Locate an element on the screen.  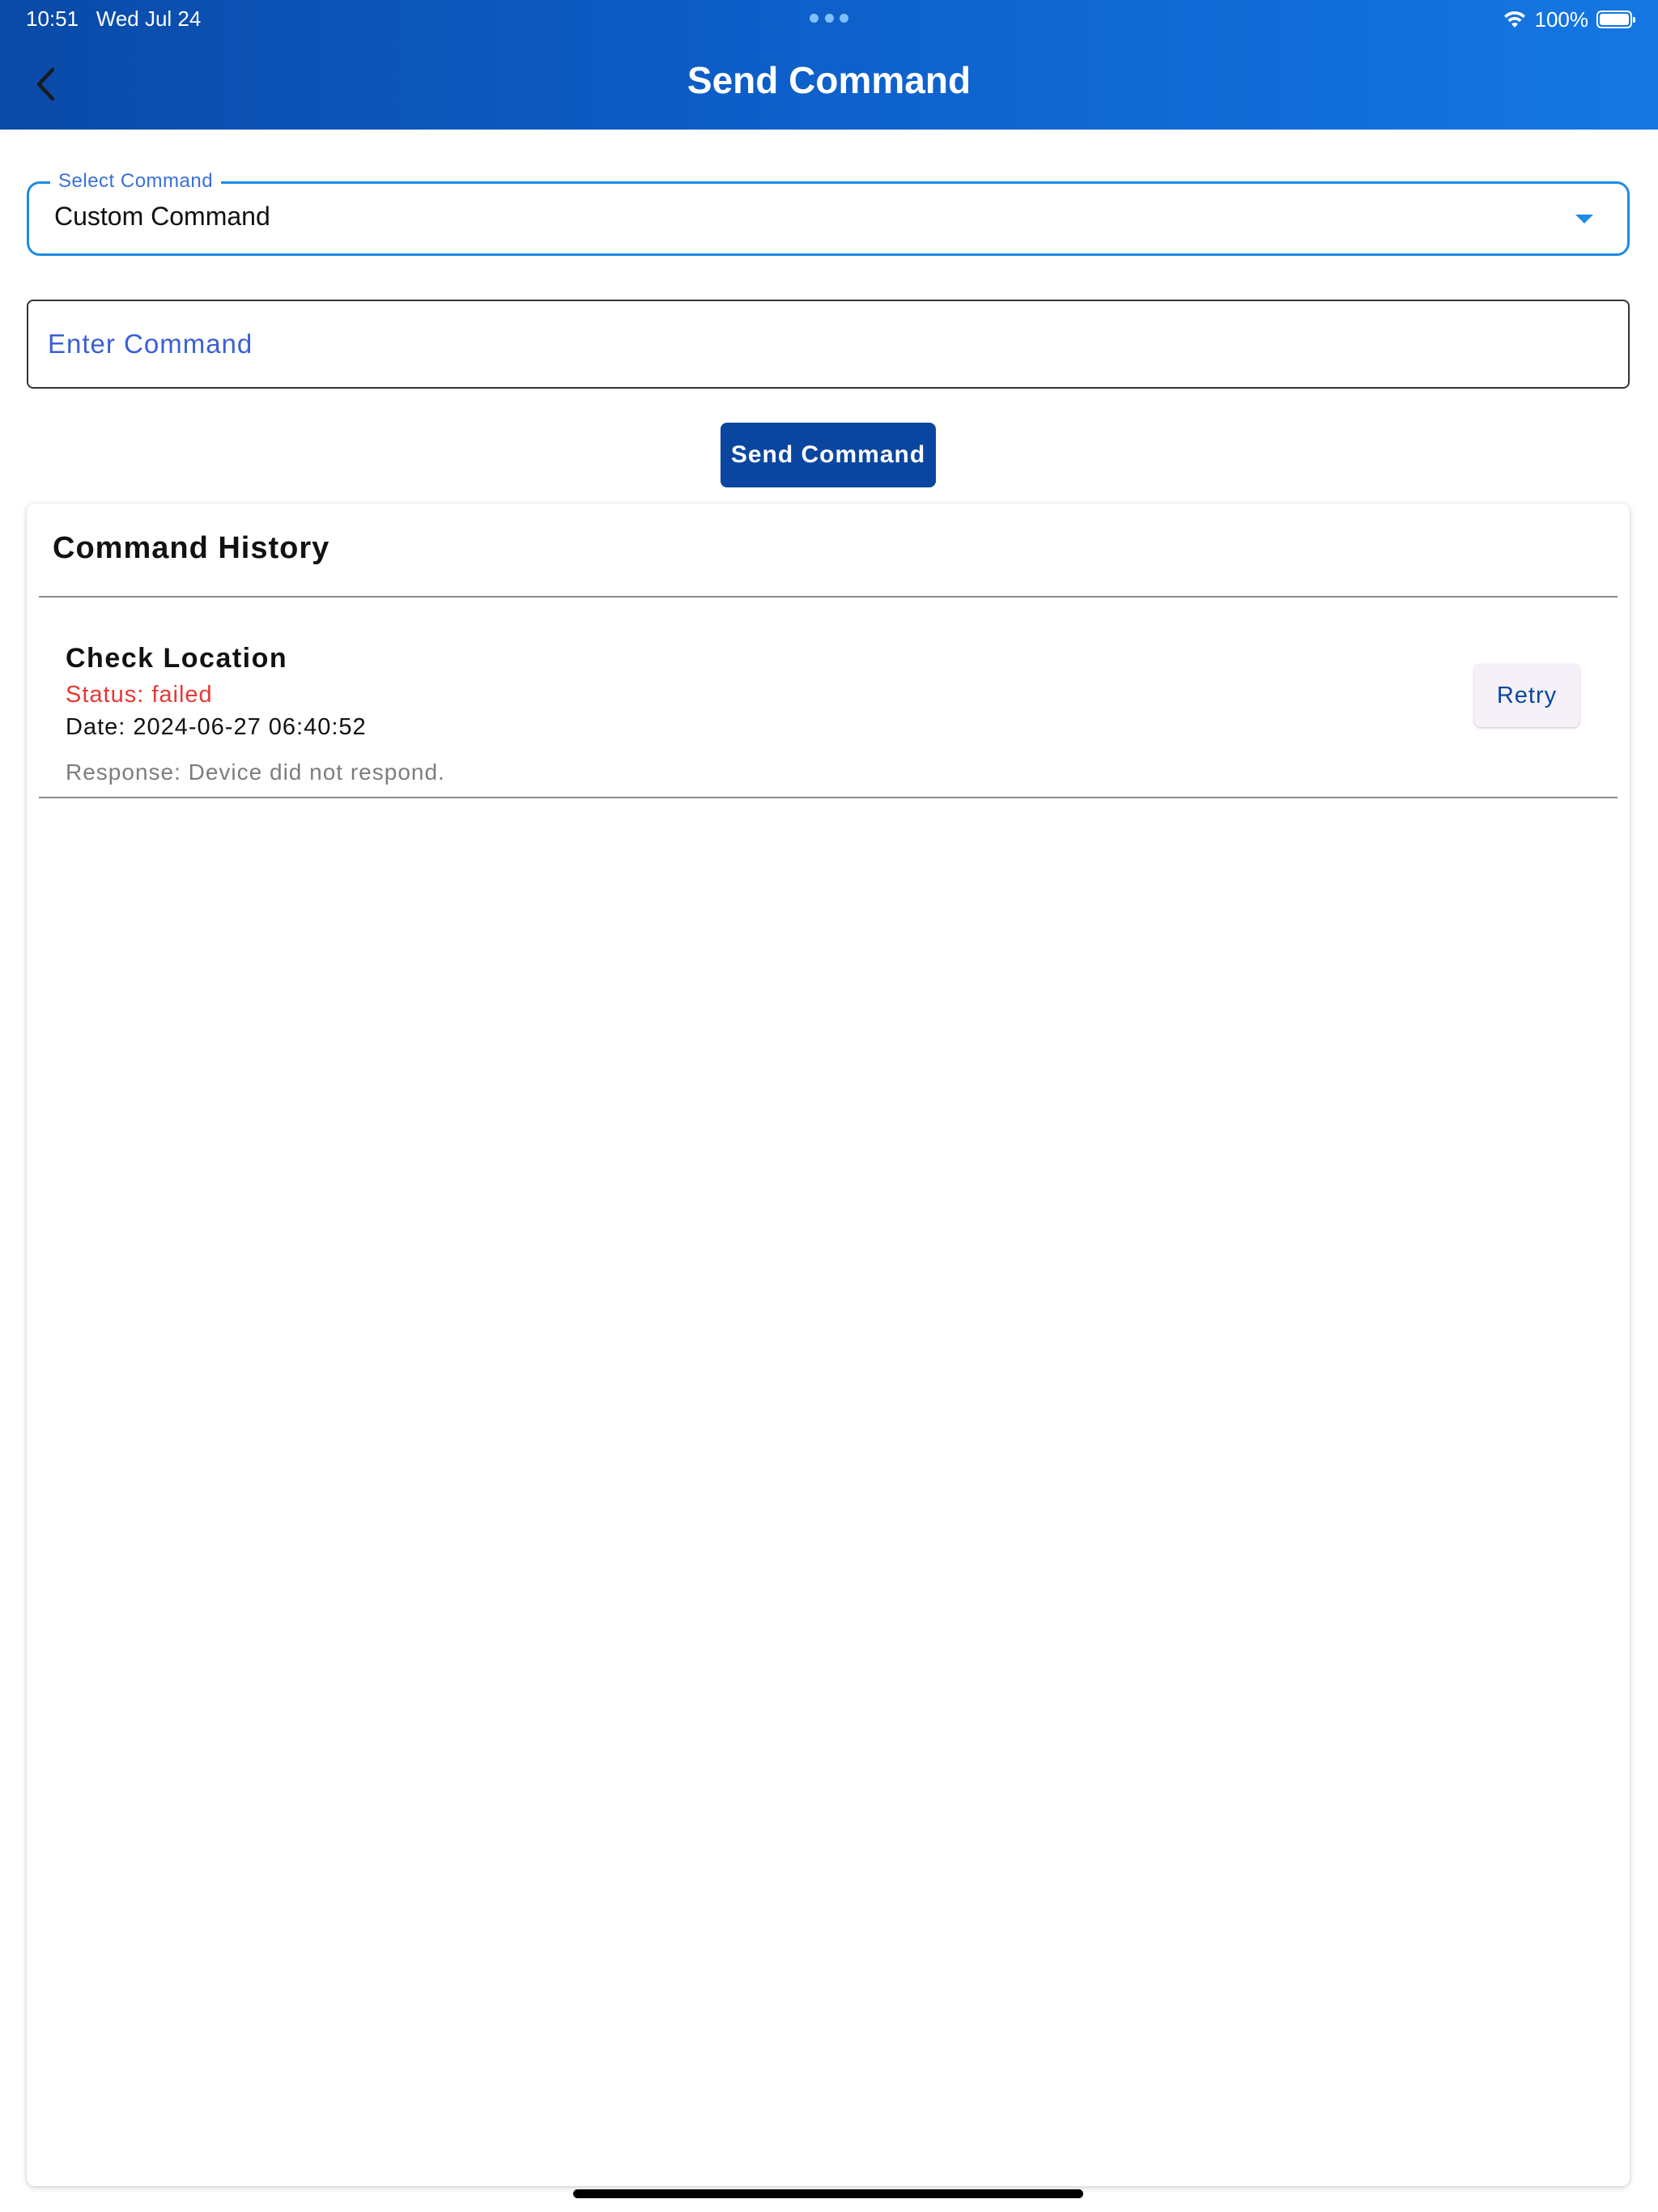
app-header: 10:51 Wed Jul 24 100% Send Command is located at coordinates (829, 65).